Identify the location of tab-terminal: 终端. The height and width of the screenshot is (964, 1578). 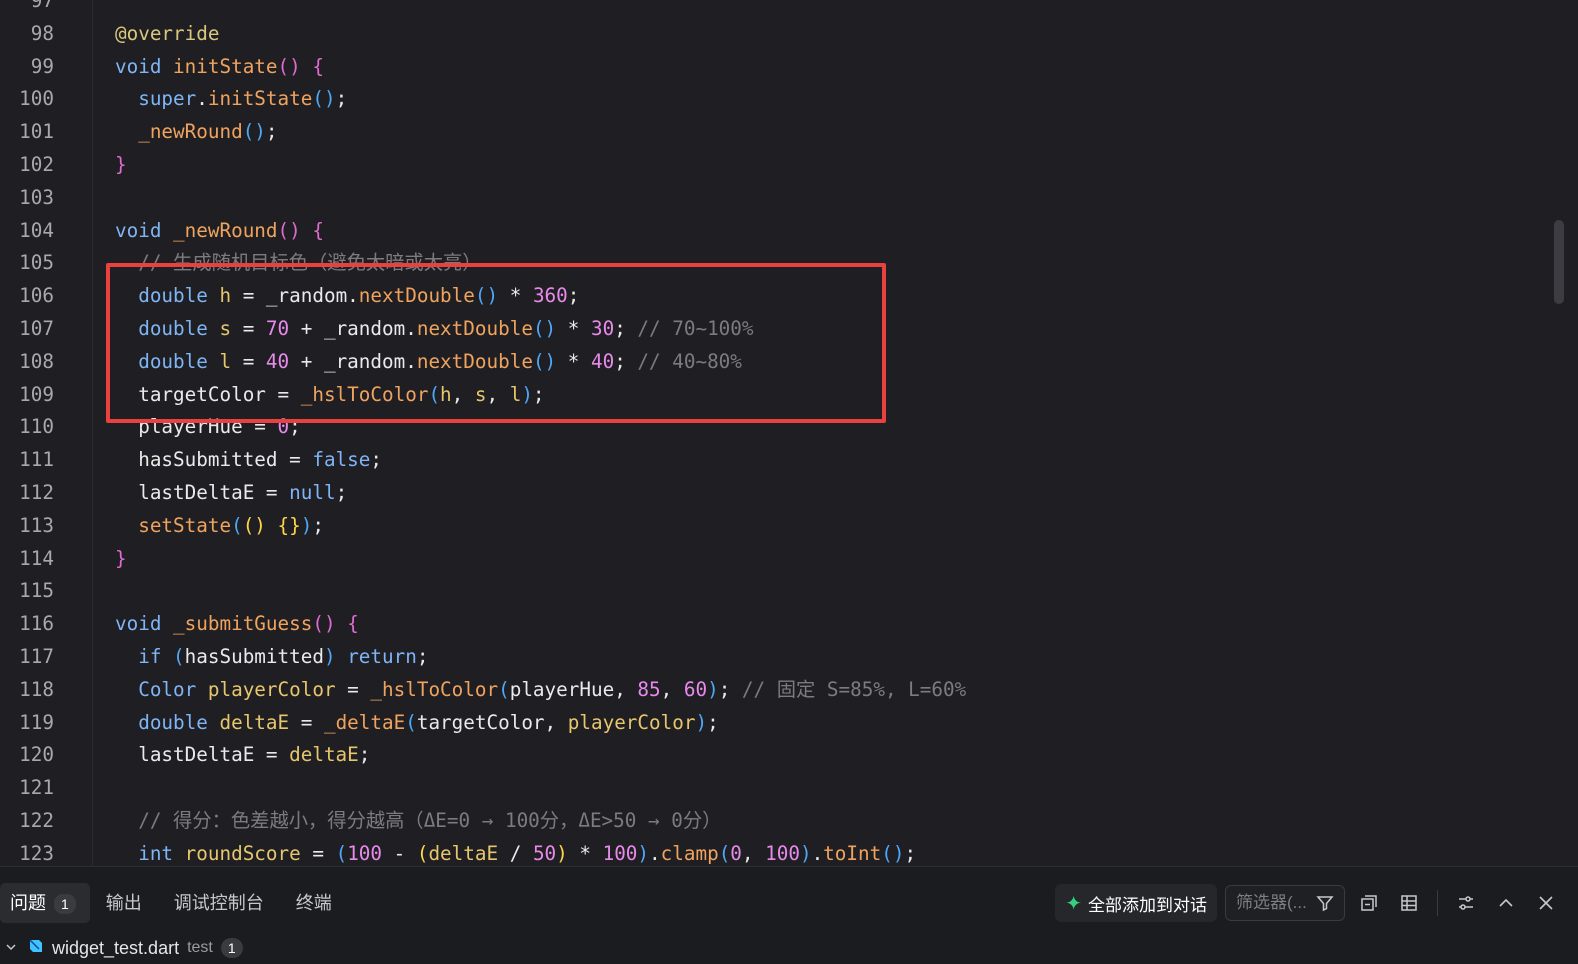
(314, 903).